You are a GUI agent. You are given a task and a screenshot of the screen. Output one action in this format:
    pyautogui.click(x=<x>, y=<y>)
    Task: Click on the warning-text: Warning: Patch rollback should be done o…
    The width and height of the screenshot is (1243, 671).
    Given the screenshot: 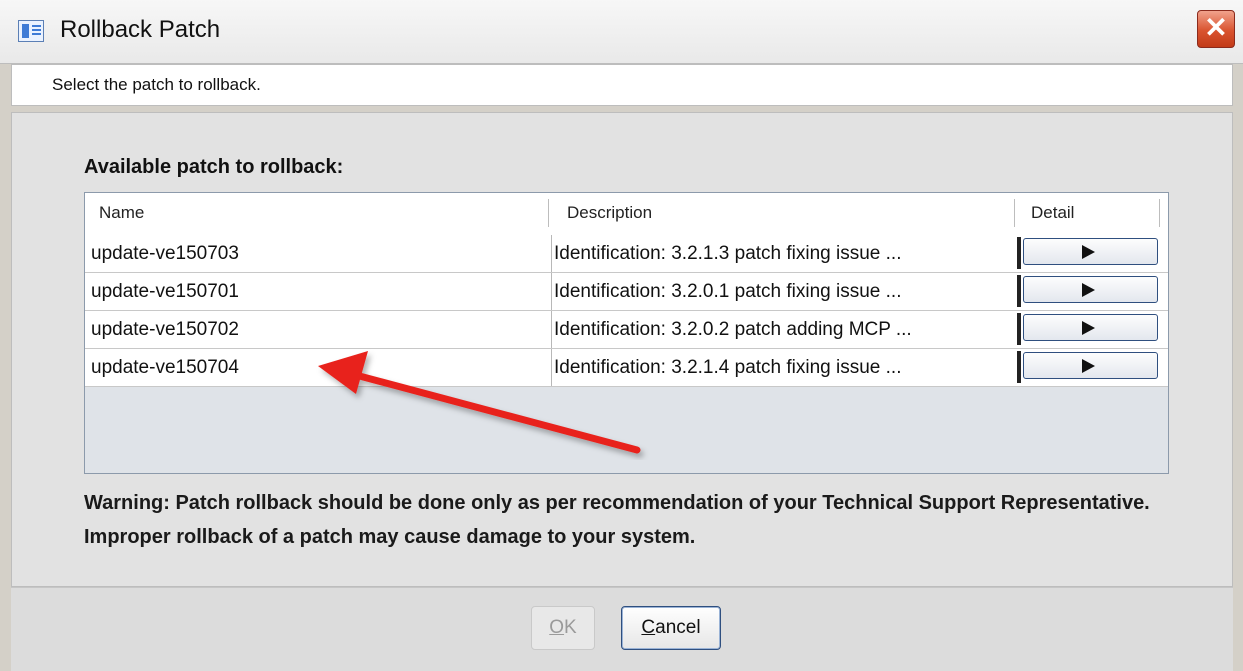 What is the action you would take?
    pyautogui.click(x=617, y=520)
    